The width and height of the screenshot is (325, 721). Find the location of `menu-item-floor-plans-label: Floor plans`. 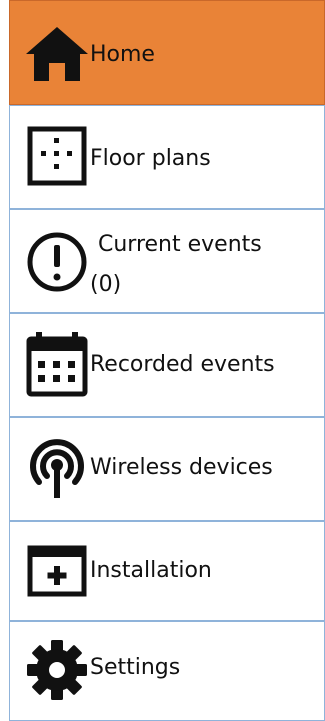

menu-item-floor-plans-label: Floor plans is located at coordinates (150, 158).